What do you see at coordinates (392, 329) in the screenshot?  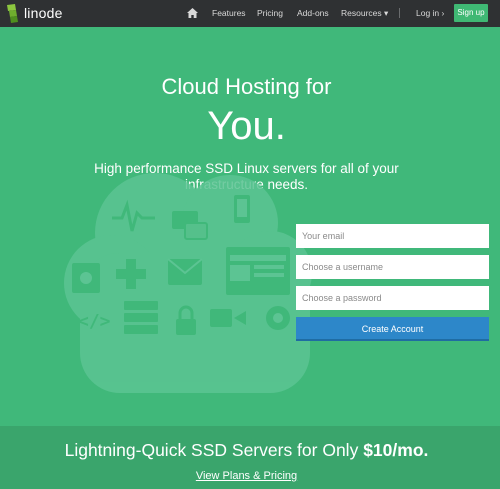 I see `create-account-button: Create Account` at bounding box center [392, 329].